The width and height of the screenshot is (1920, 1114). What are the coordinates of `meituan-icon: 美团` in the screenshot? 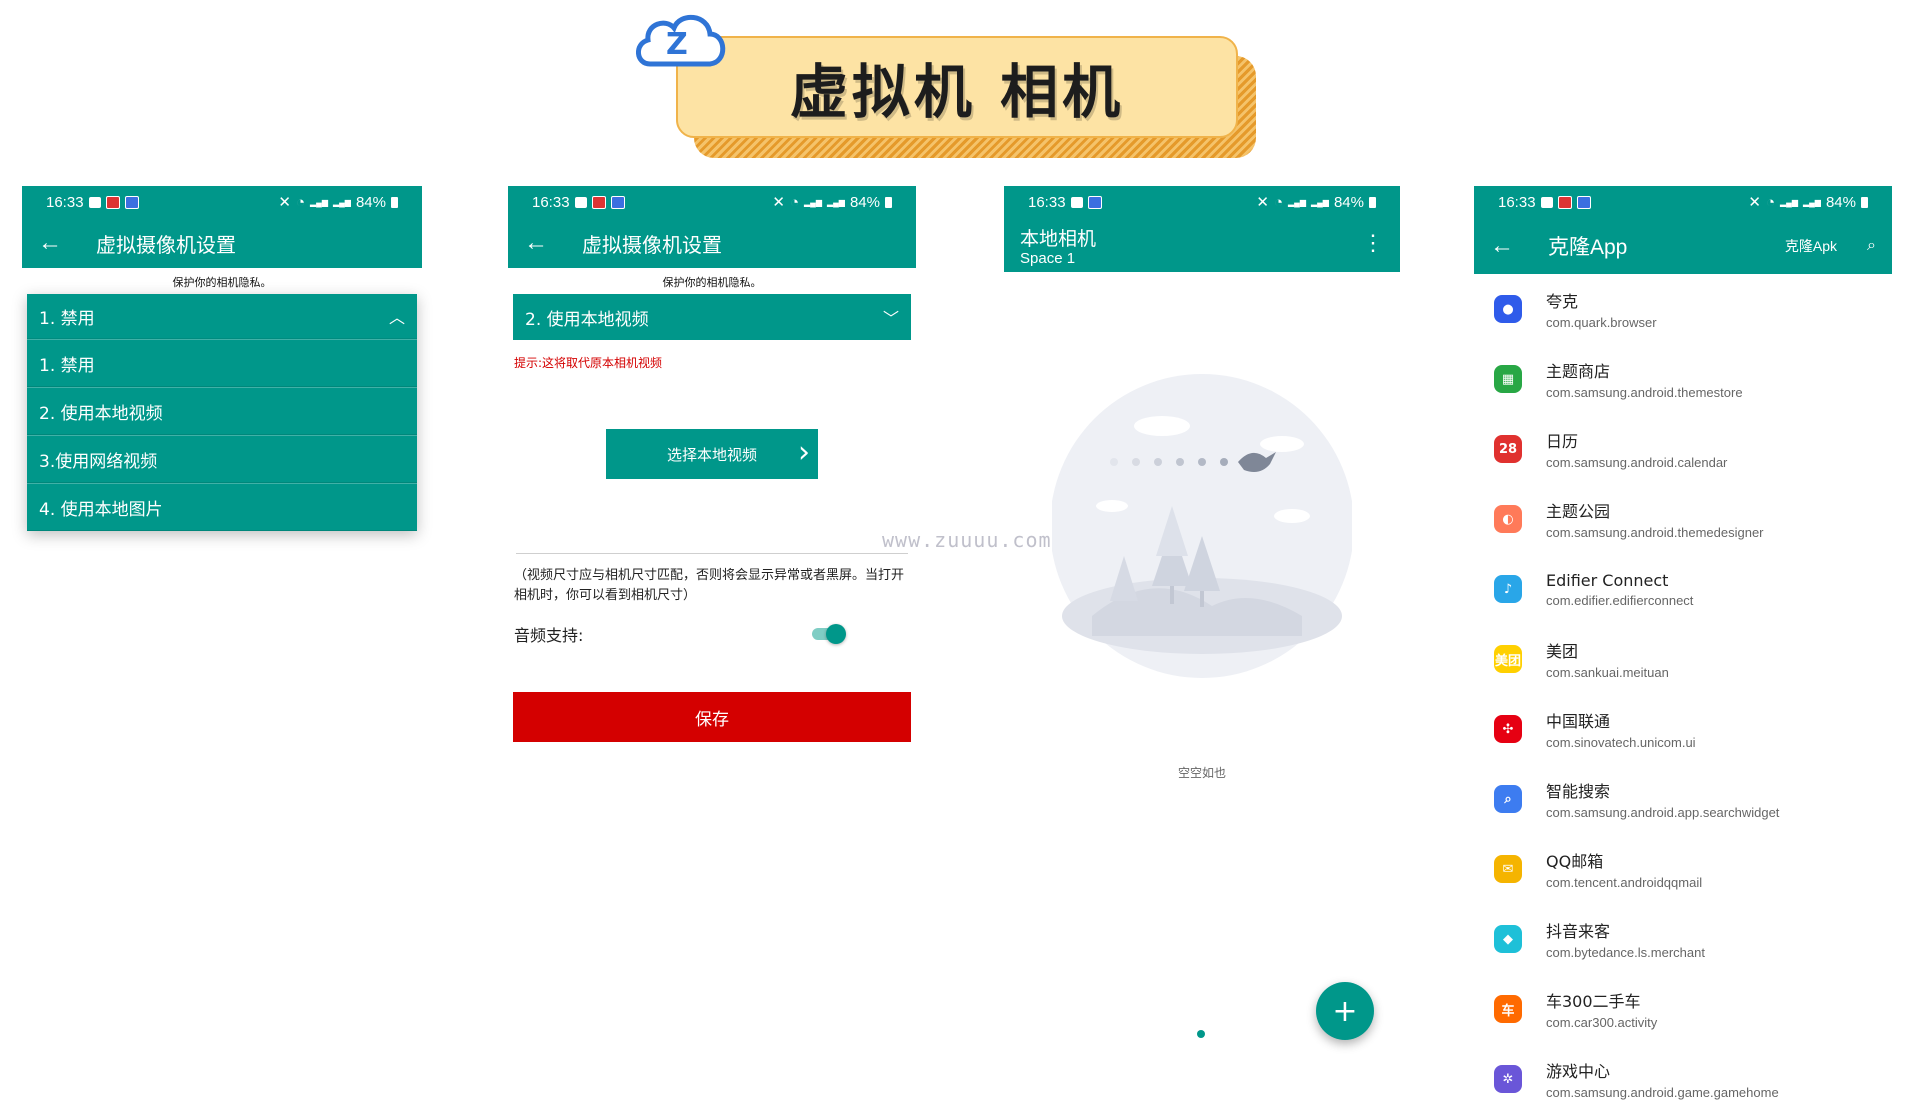 It's located at (1508, 659).